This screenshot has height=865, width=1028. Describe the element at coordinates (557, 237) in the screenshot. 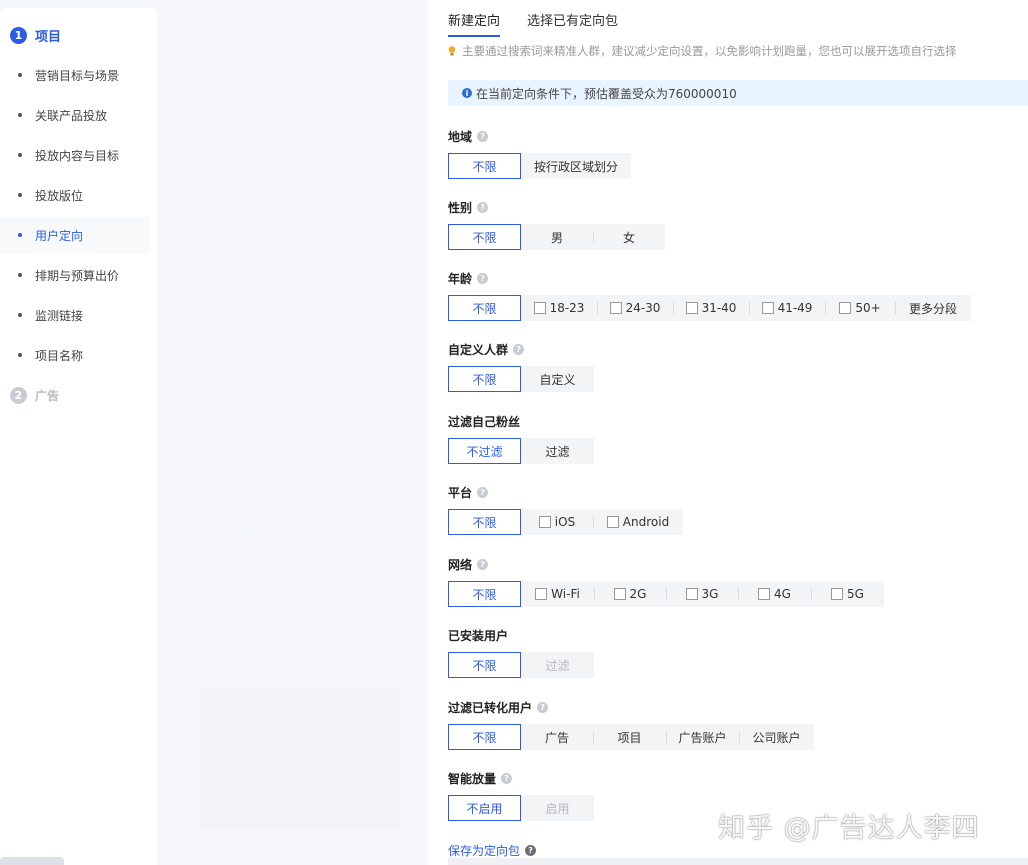

I see `option-male: 男` at that location.